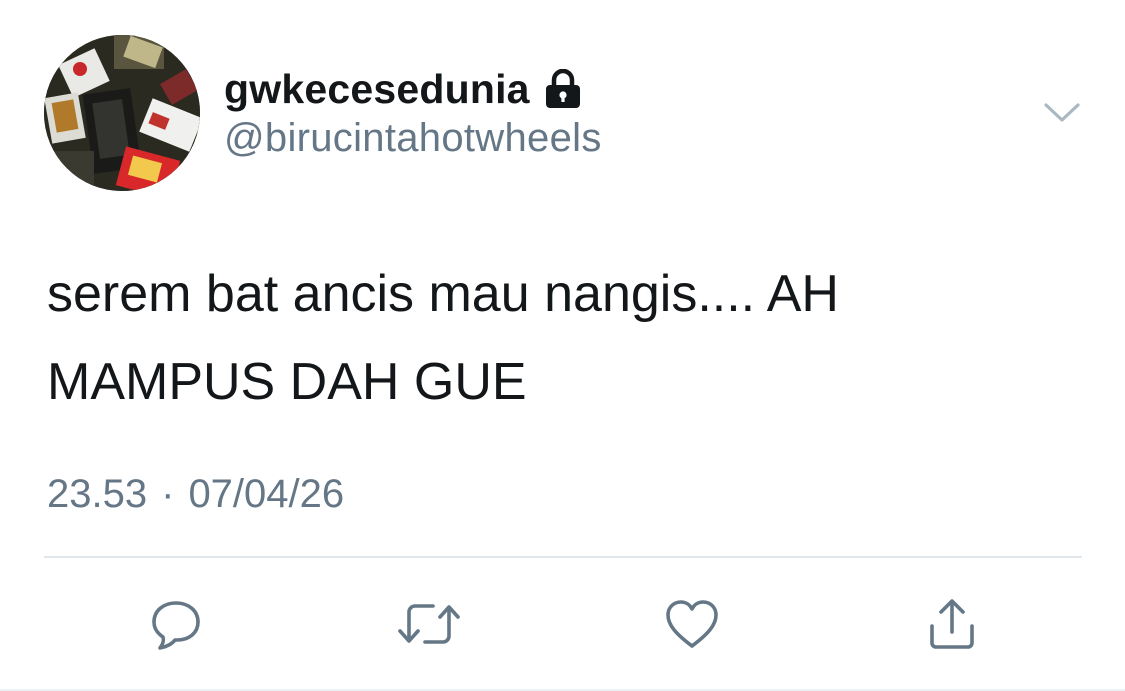 The width and height of the screenshot is (1125, 691). I want to click on share-icon, so click(952, 624).